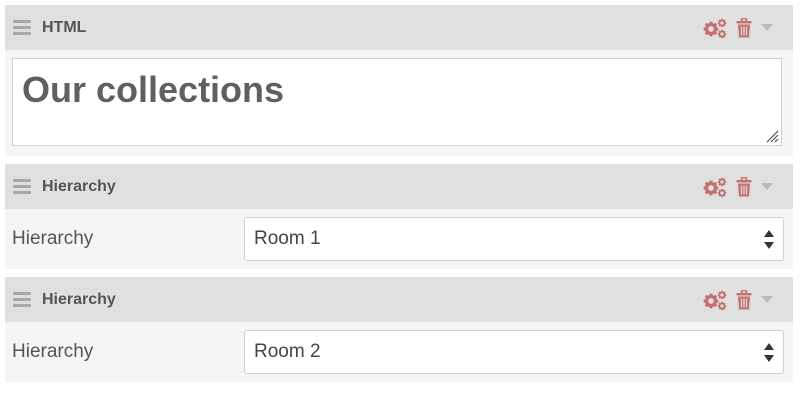  Describe the element at coordinates (287, 351) in the screenshot. I see `select-value: Room 2` at that location.